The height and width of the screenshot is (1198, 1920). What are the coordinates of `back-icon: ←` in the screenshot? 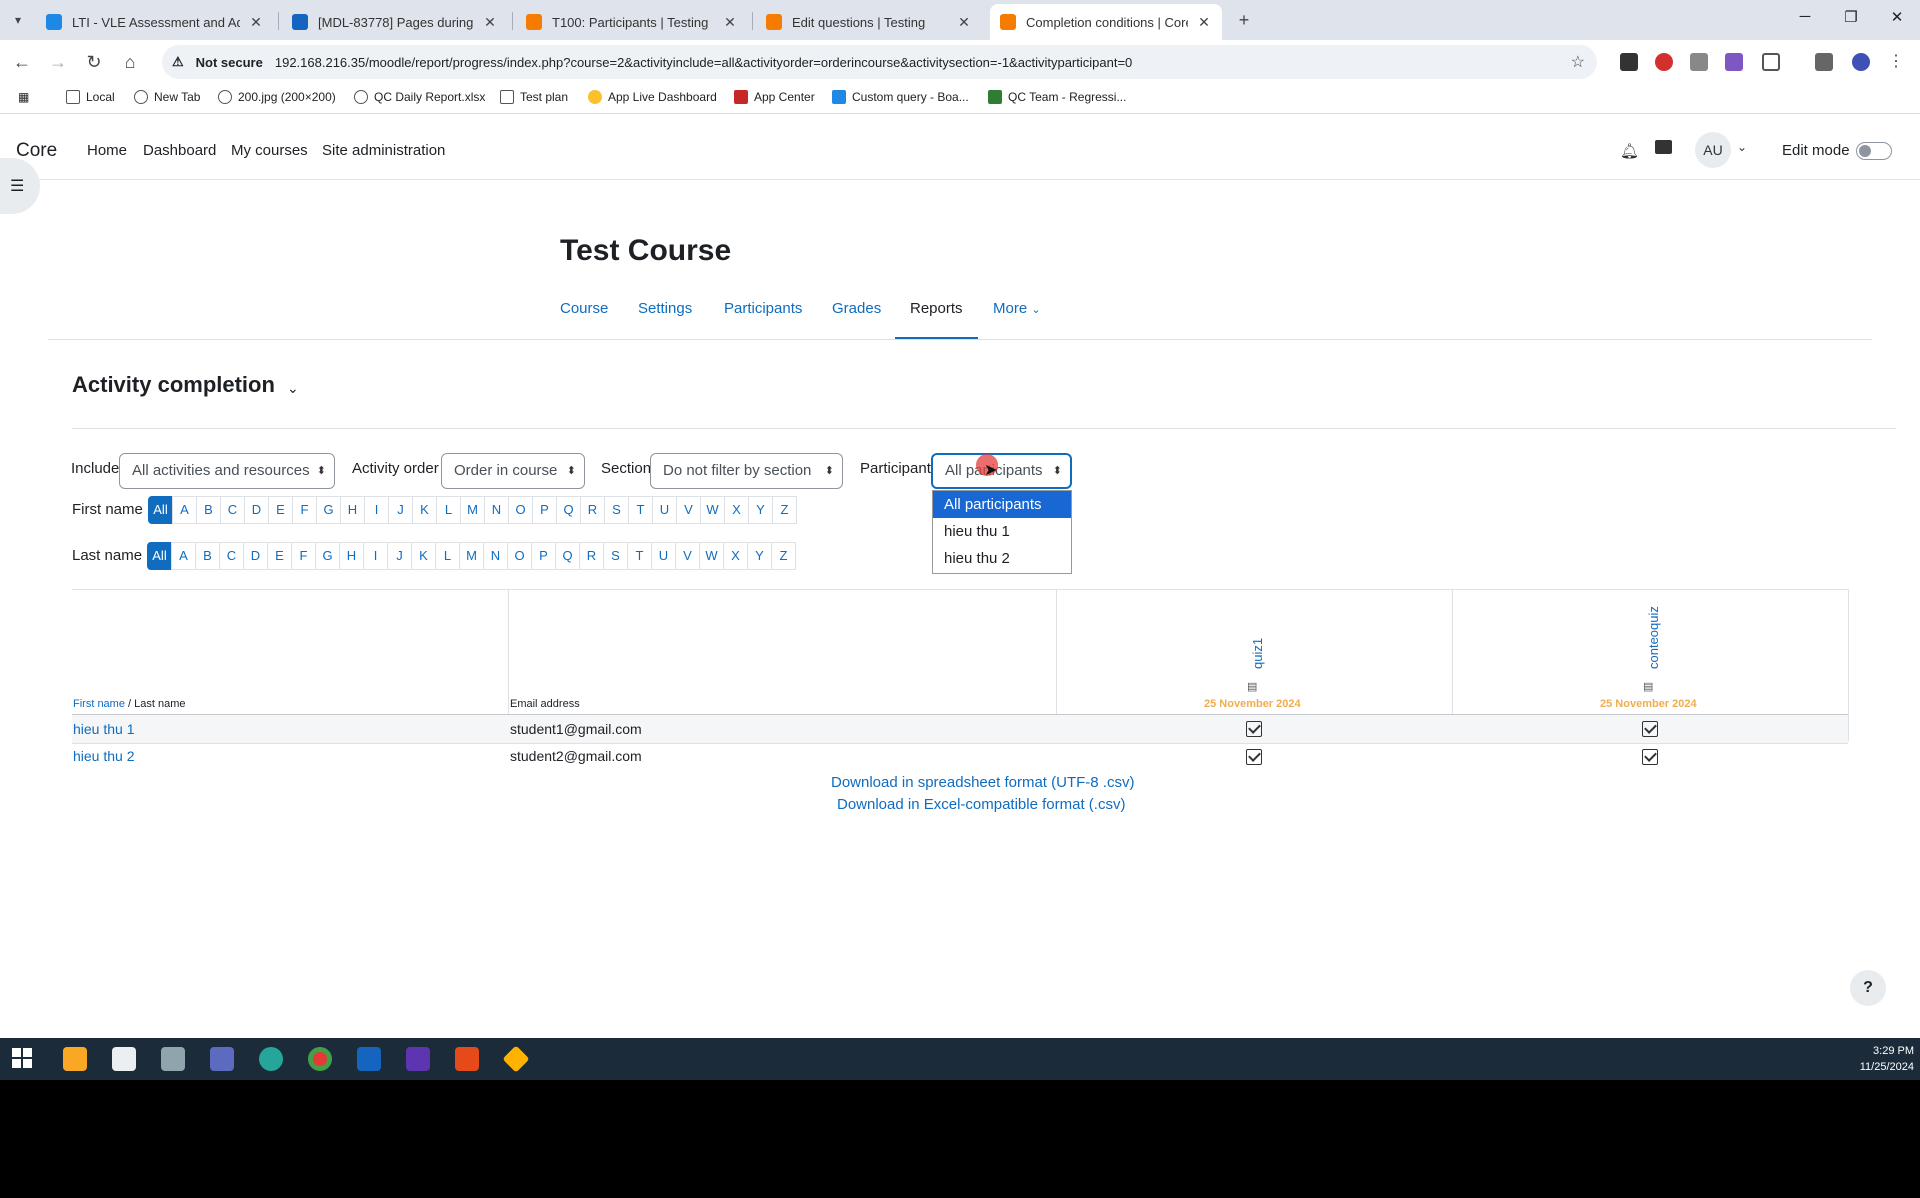 It's located at (22, 62).